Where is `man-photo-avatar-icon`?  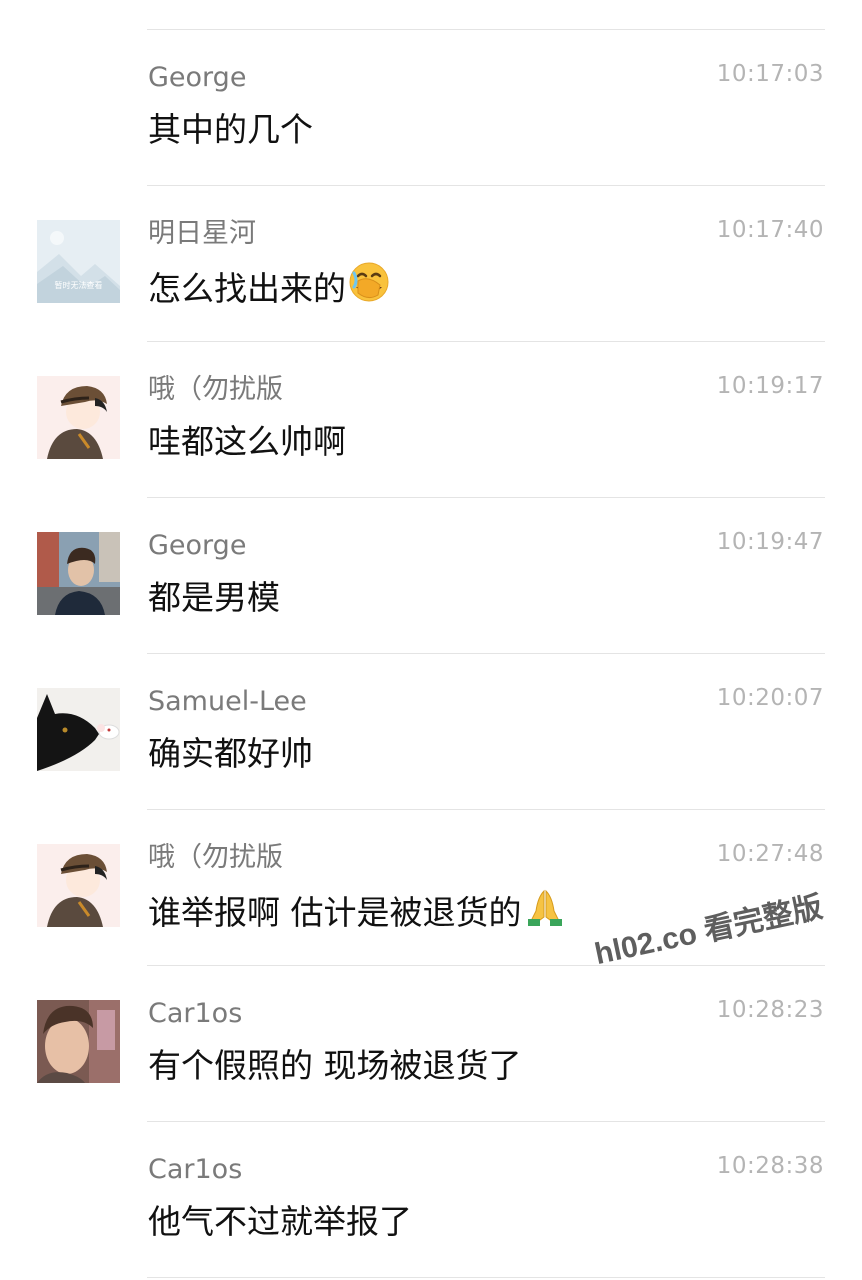 man-photo-avatar-icon is located at coordinates (78, 1041).